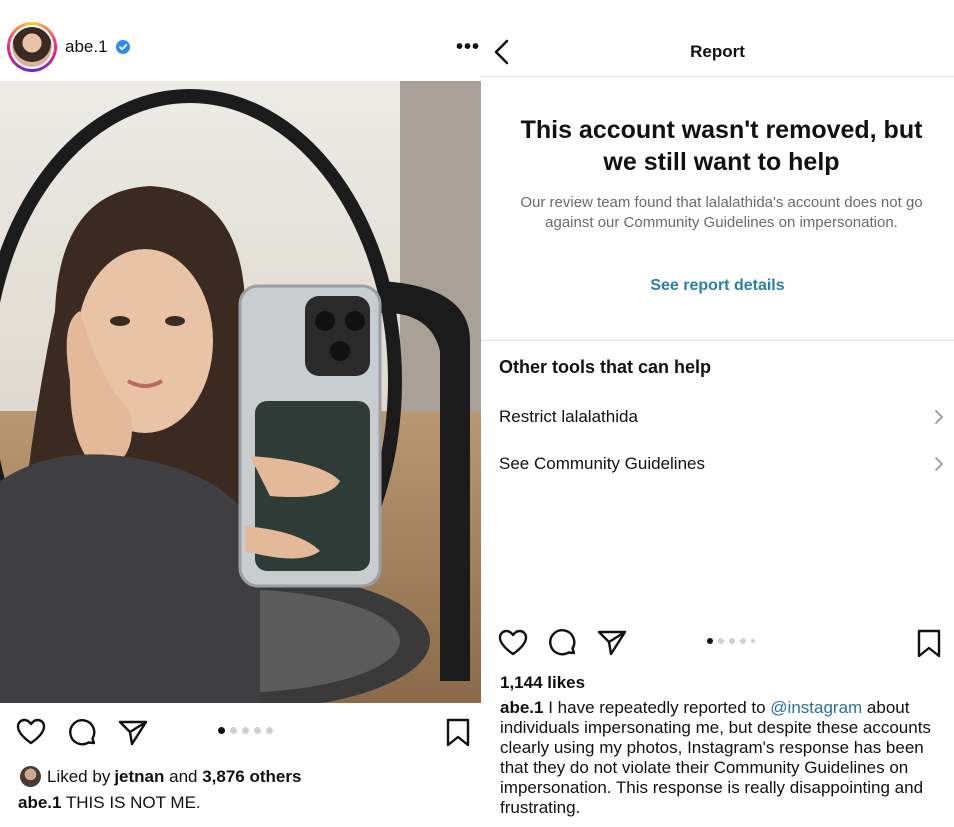  Describe the element at coordinates (183, 776) in the screenshot. I see `liked-by-middle: and` at that location.